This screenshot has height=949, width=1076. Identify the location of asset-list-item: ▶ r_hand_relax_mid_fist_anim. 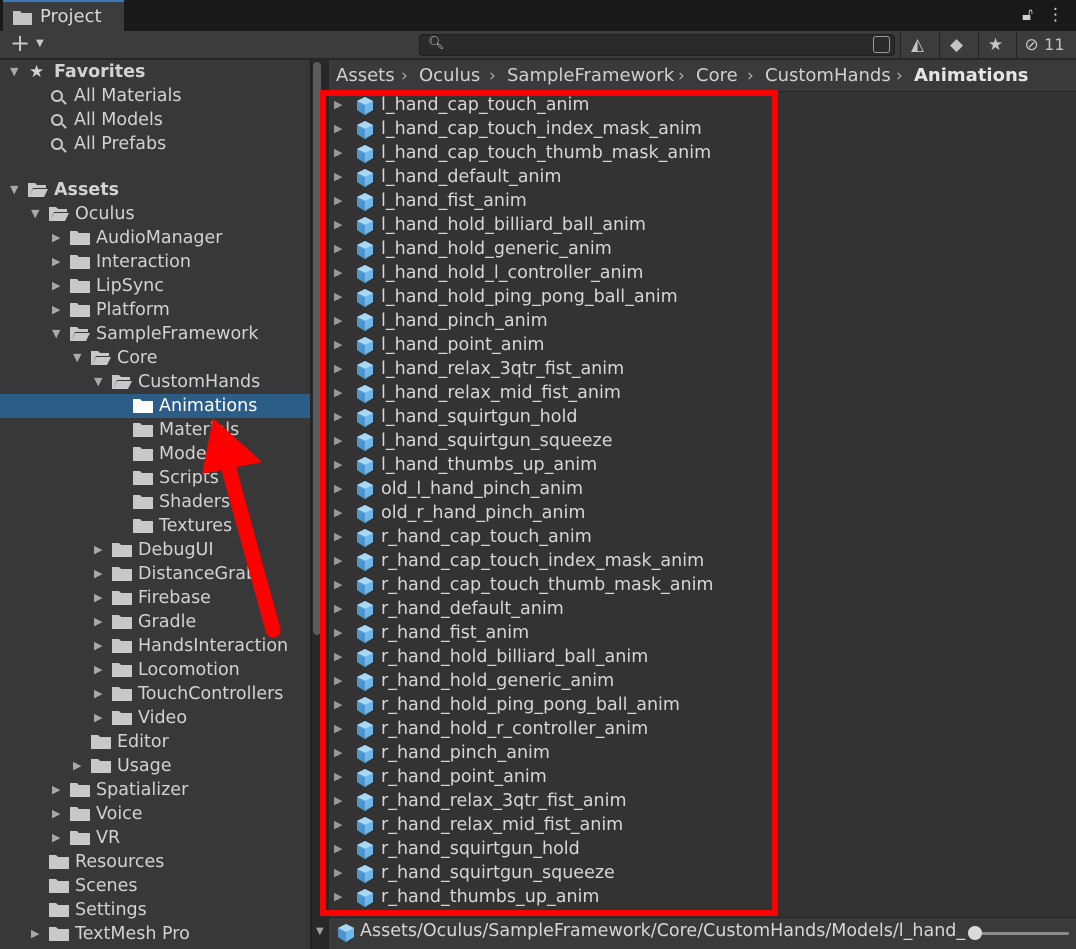
(702, 825).